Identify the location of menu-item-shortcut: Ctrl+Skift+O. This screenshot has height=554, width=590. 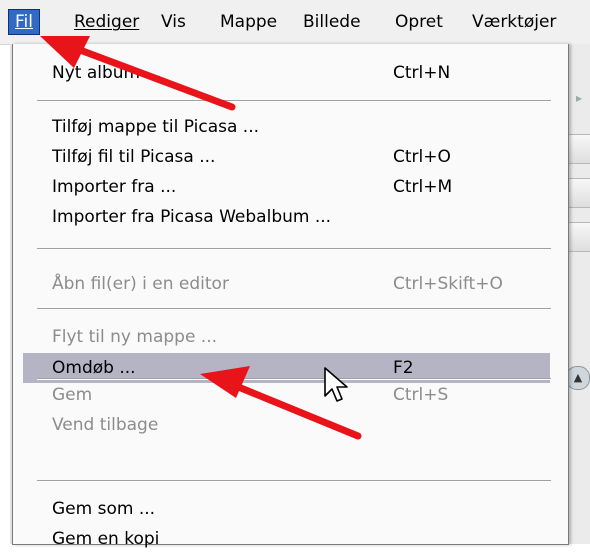
(448, 284).